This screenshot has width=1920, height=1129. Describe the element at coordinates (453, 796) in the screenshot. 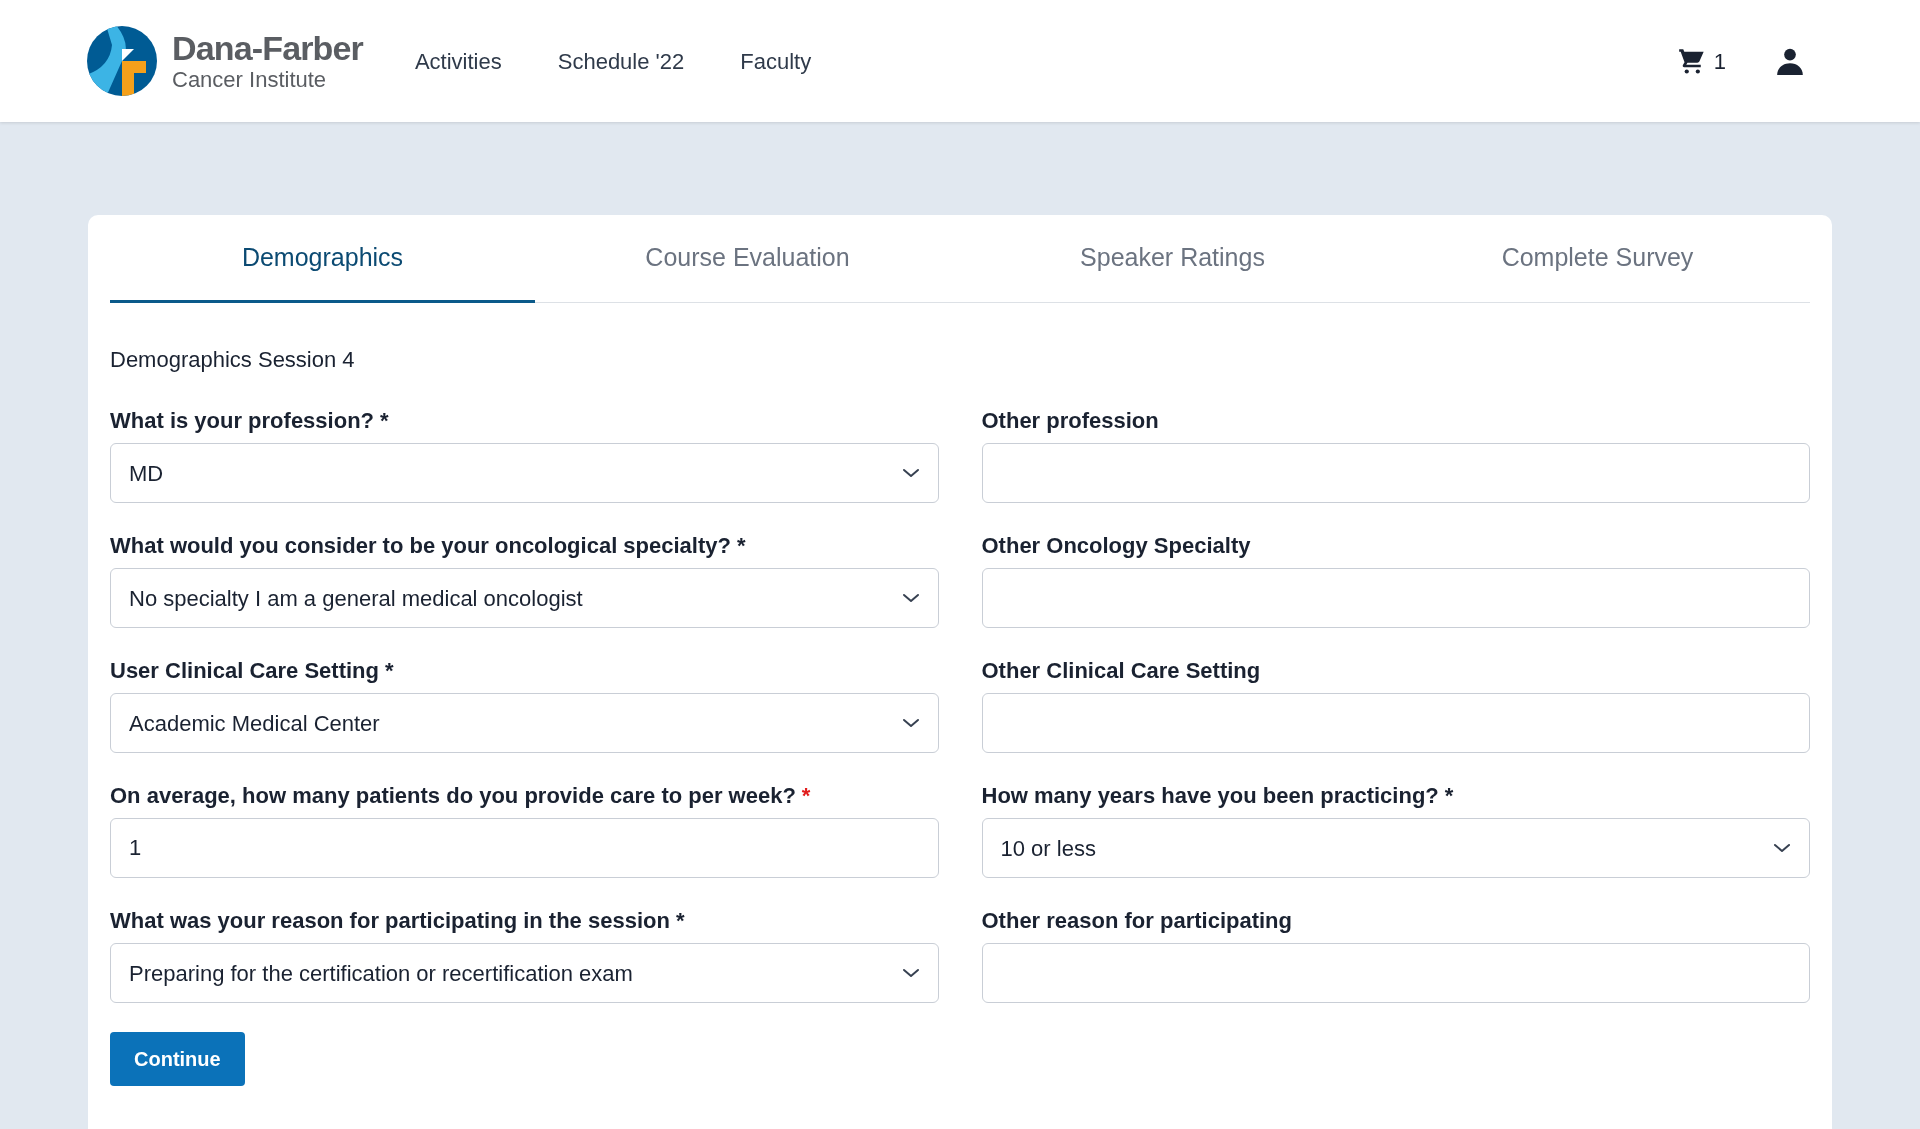

I see `field-label: On average, how many patients do you provide care to per week?` at that location.